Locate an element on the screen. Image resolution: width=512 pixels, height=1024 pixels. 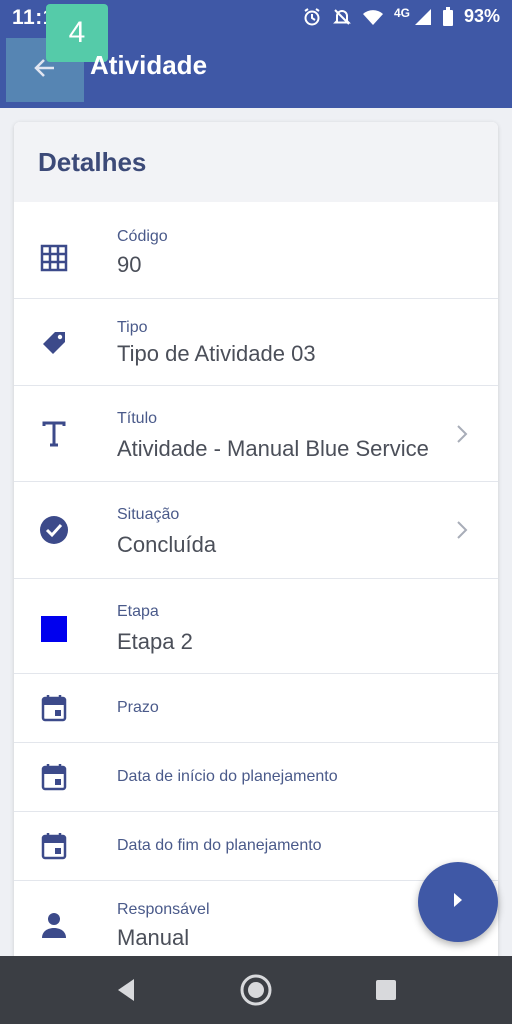
stage-color-swatch is located at coordinates (54, 629).